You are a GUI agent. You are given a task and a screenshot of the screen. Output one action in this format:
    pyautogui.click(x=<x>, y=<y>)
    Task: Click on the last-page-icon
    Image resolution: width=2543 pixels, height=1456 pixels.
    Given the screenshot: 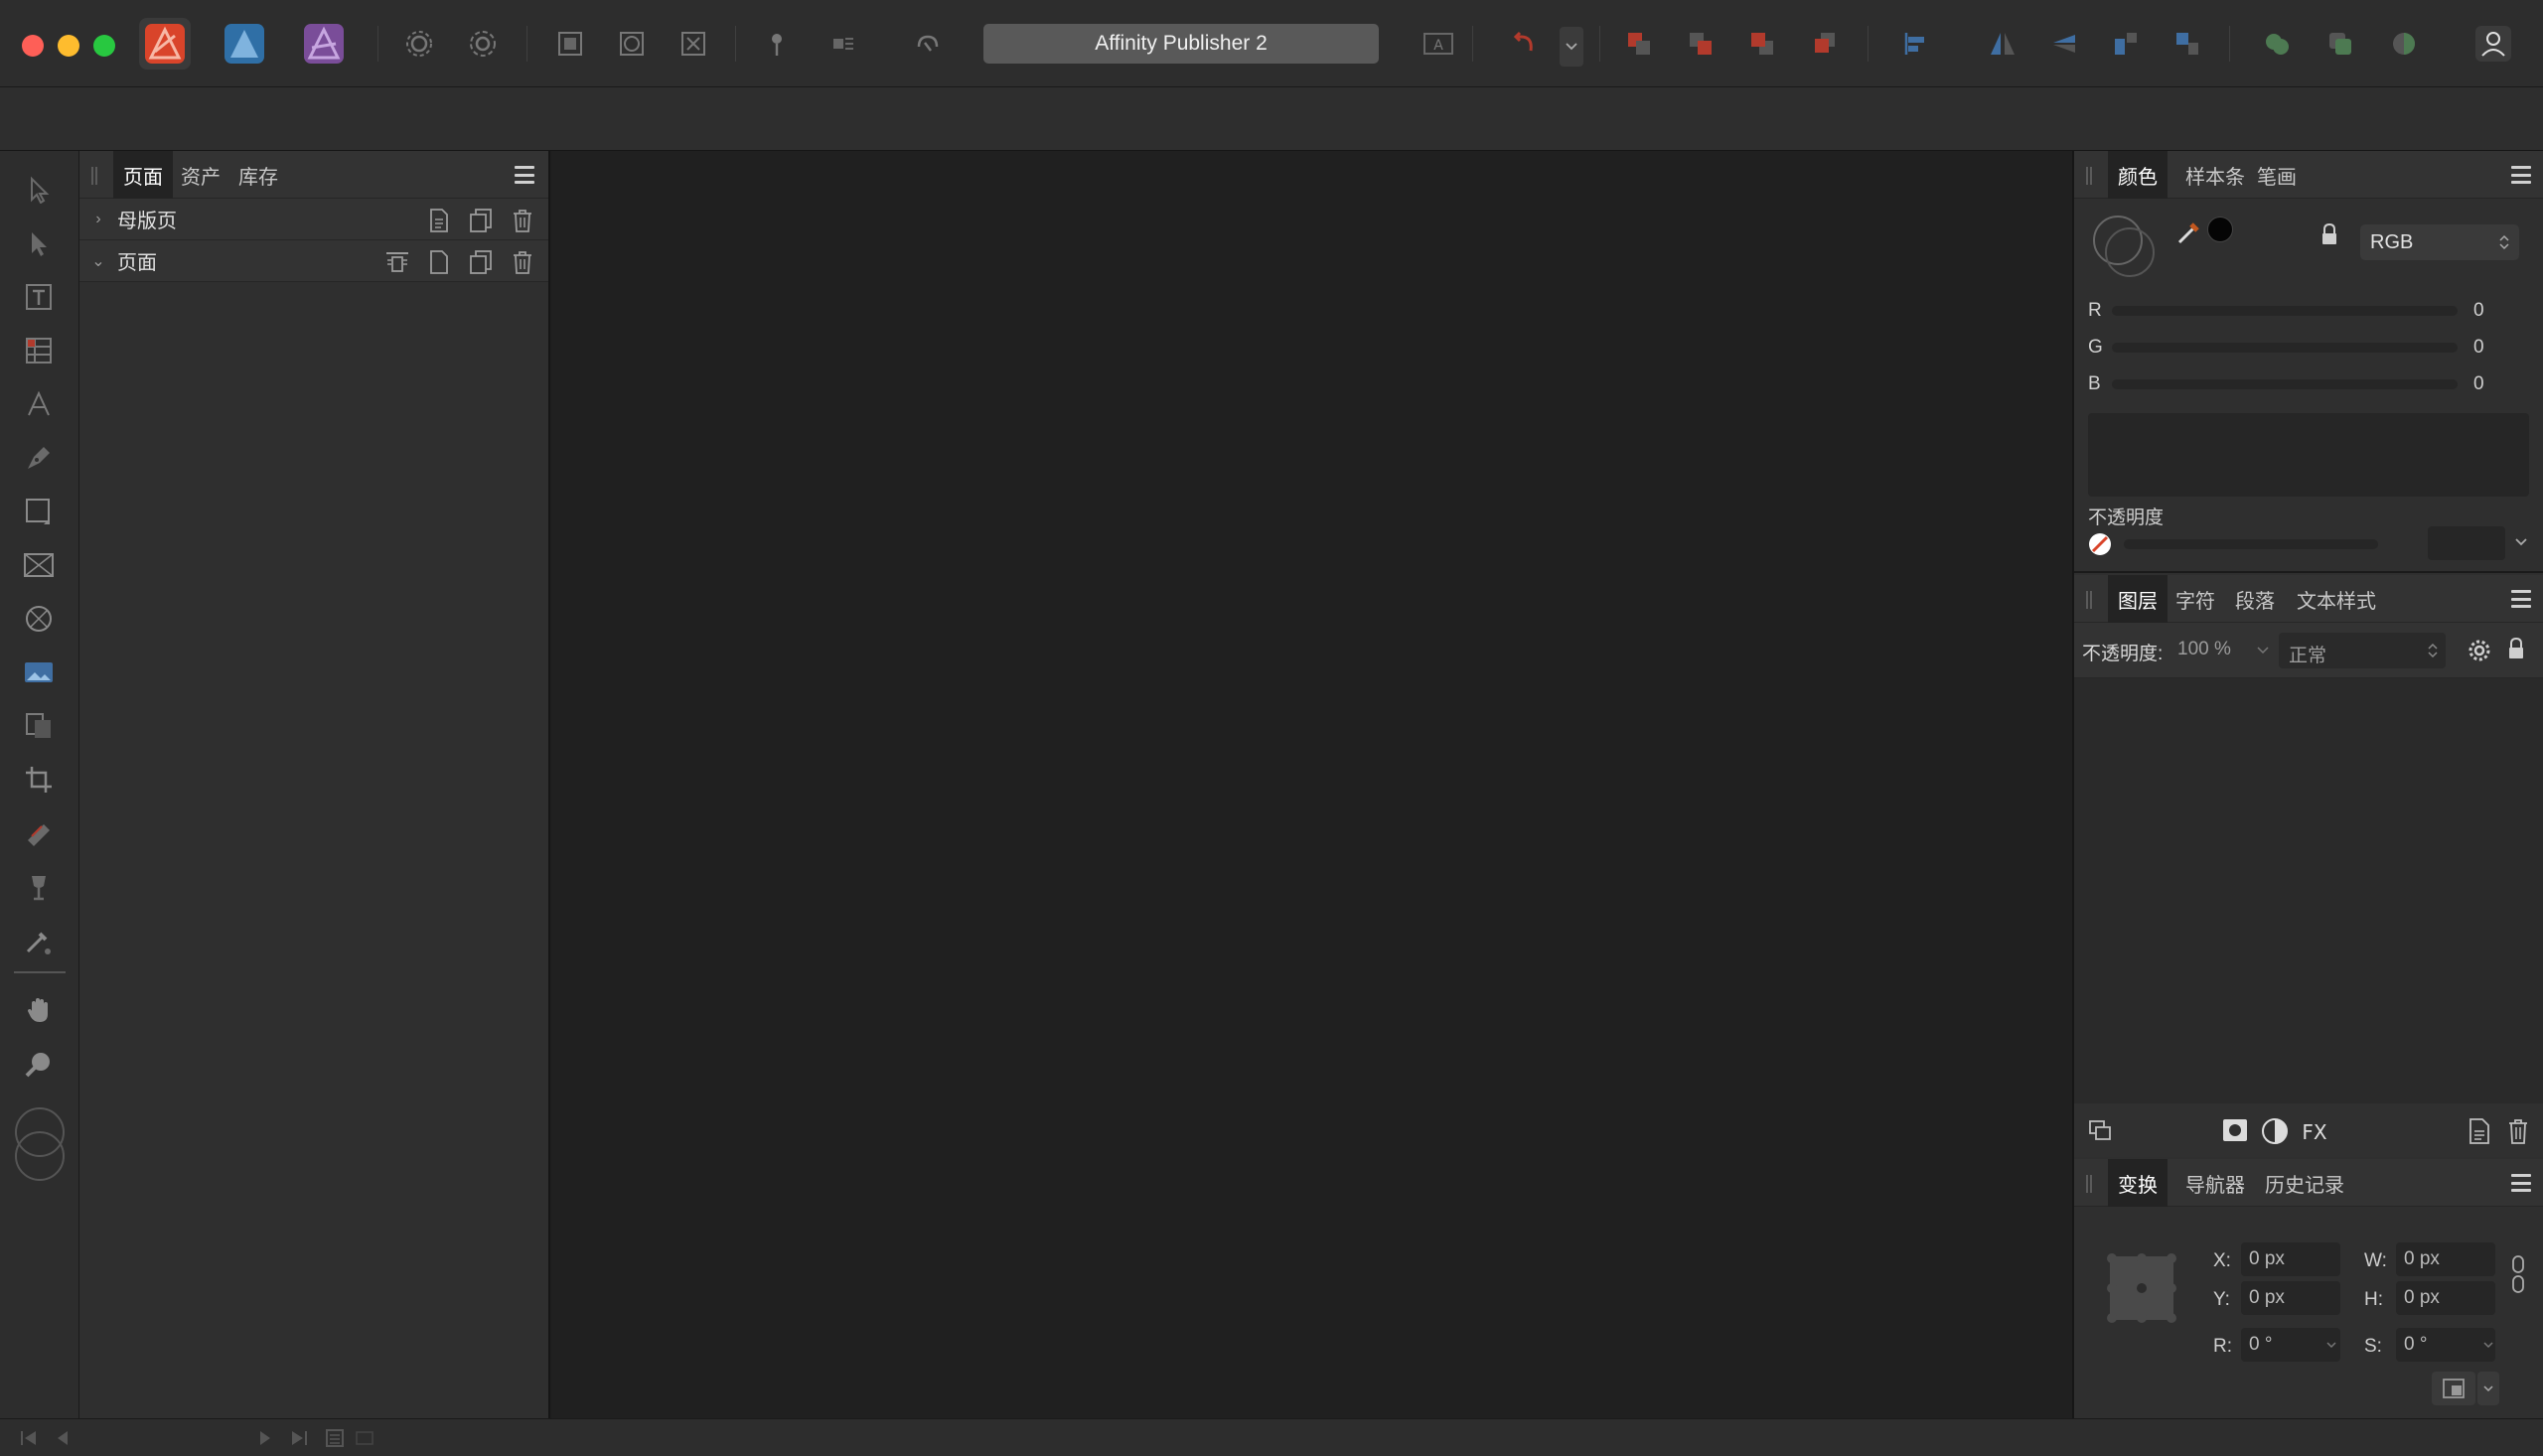 What is the action you would take?
    pyautogui.click(x=299, y=1438)
    